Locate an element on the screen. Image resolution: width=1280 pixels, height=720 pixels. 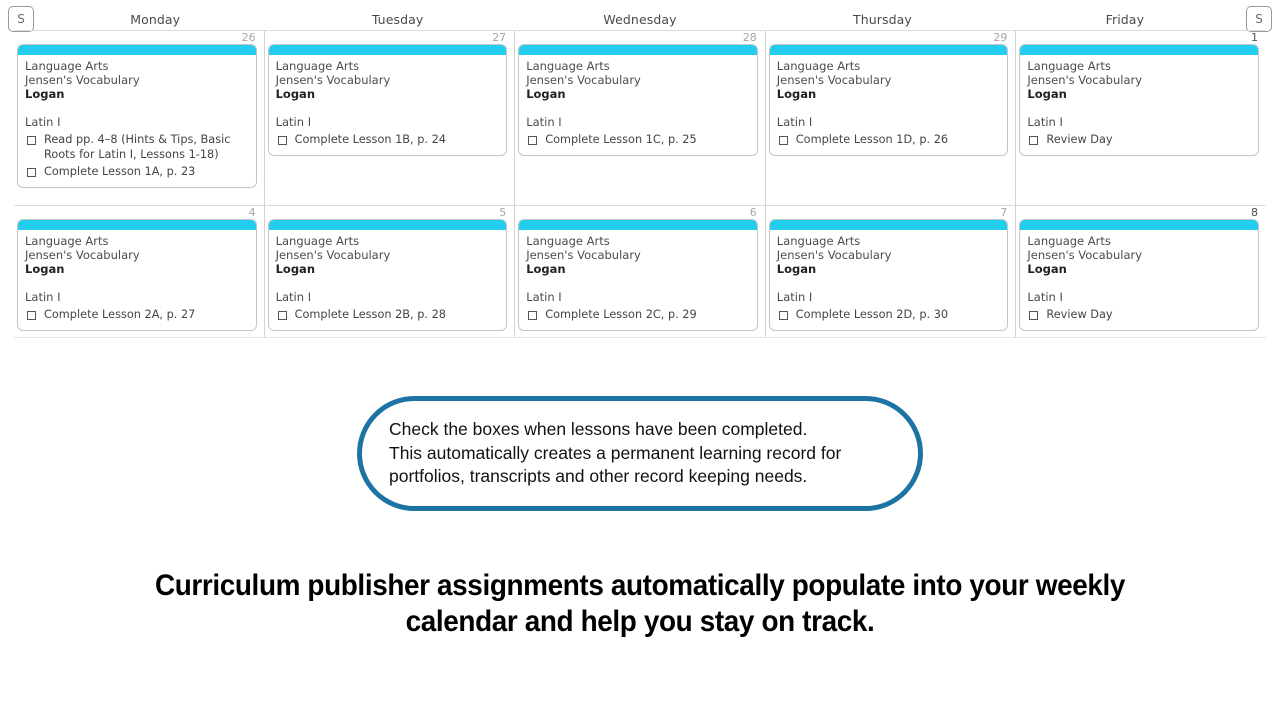
assignment-label: Complete Lesson 1D, p. 26 is located at coordinates (872, 140).